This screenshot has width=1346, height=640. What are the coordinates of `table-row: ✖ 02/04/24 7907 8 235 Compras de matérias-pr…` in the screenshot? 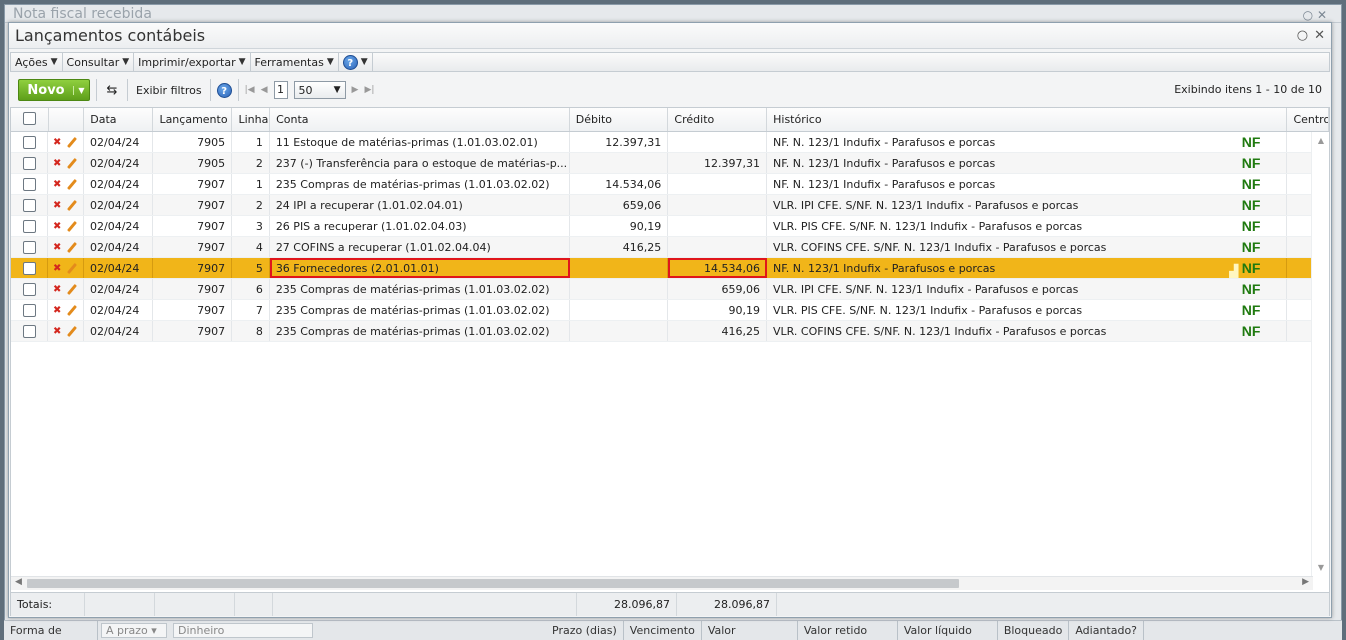 It's located at (670, 331).